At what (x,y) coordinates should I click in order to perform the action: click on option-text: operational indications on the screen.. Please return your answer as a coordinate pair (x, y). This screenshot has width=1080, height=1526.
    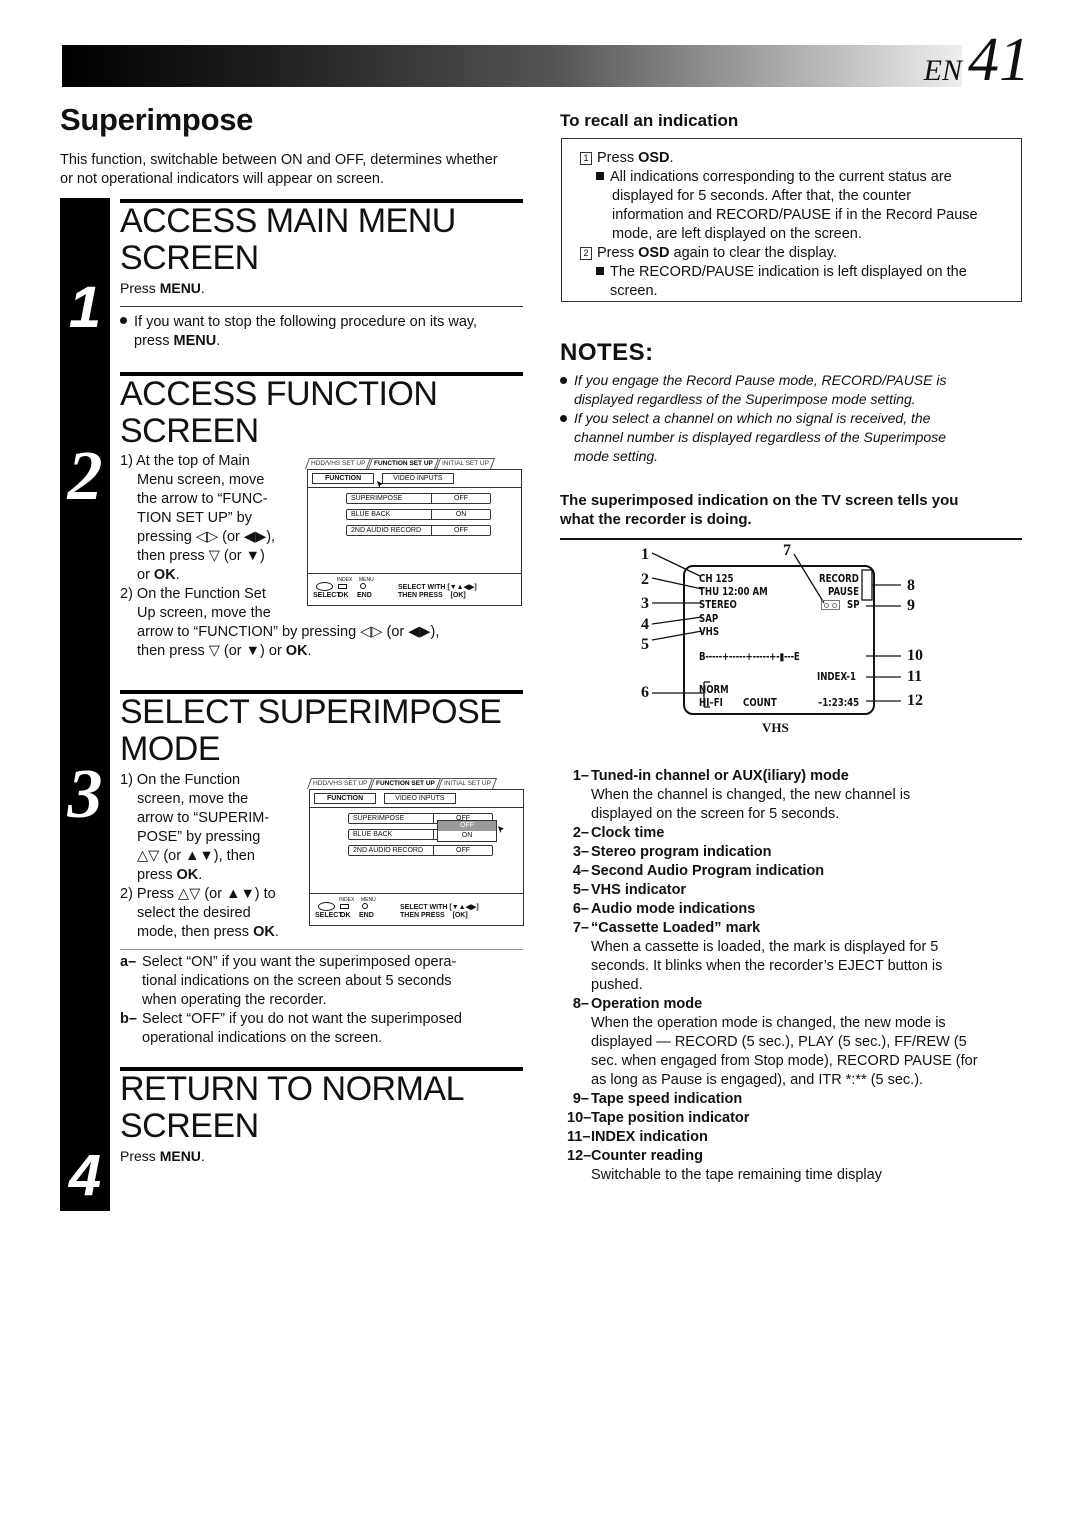
    Looking at the image, I should click on (262, 1038).